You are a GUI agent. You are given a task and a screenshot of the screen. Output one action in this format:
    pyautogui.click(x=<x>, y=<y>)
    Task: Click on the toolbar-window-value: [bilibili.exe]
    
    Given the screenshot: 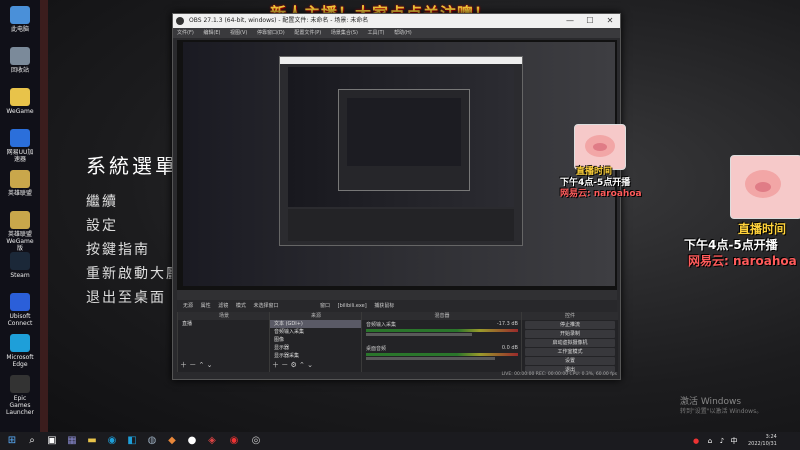 What is the action you would take?
    pyautogui.click(x=352, y=306)
    